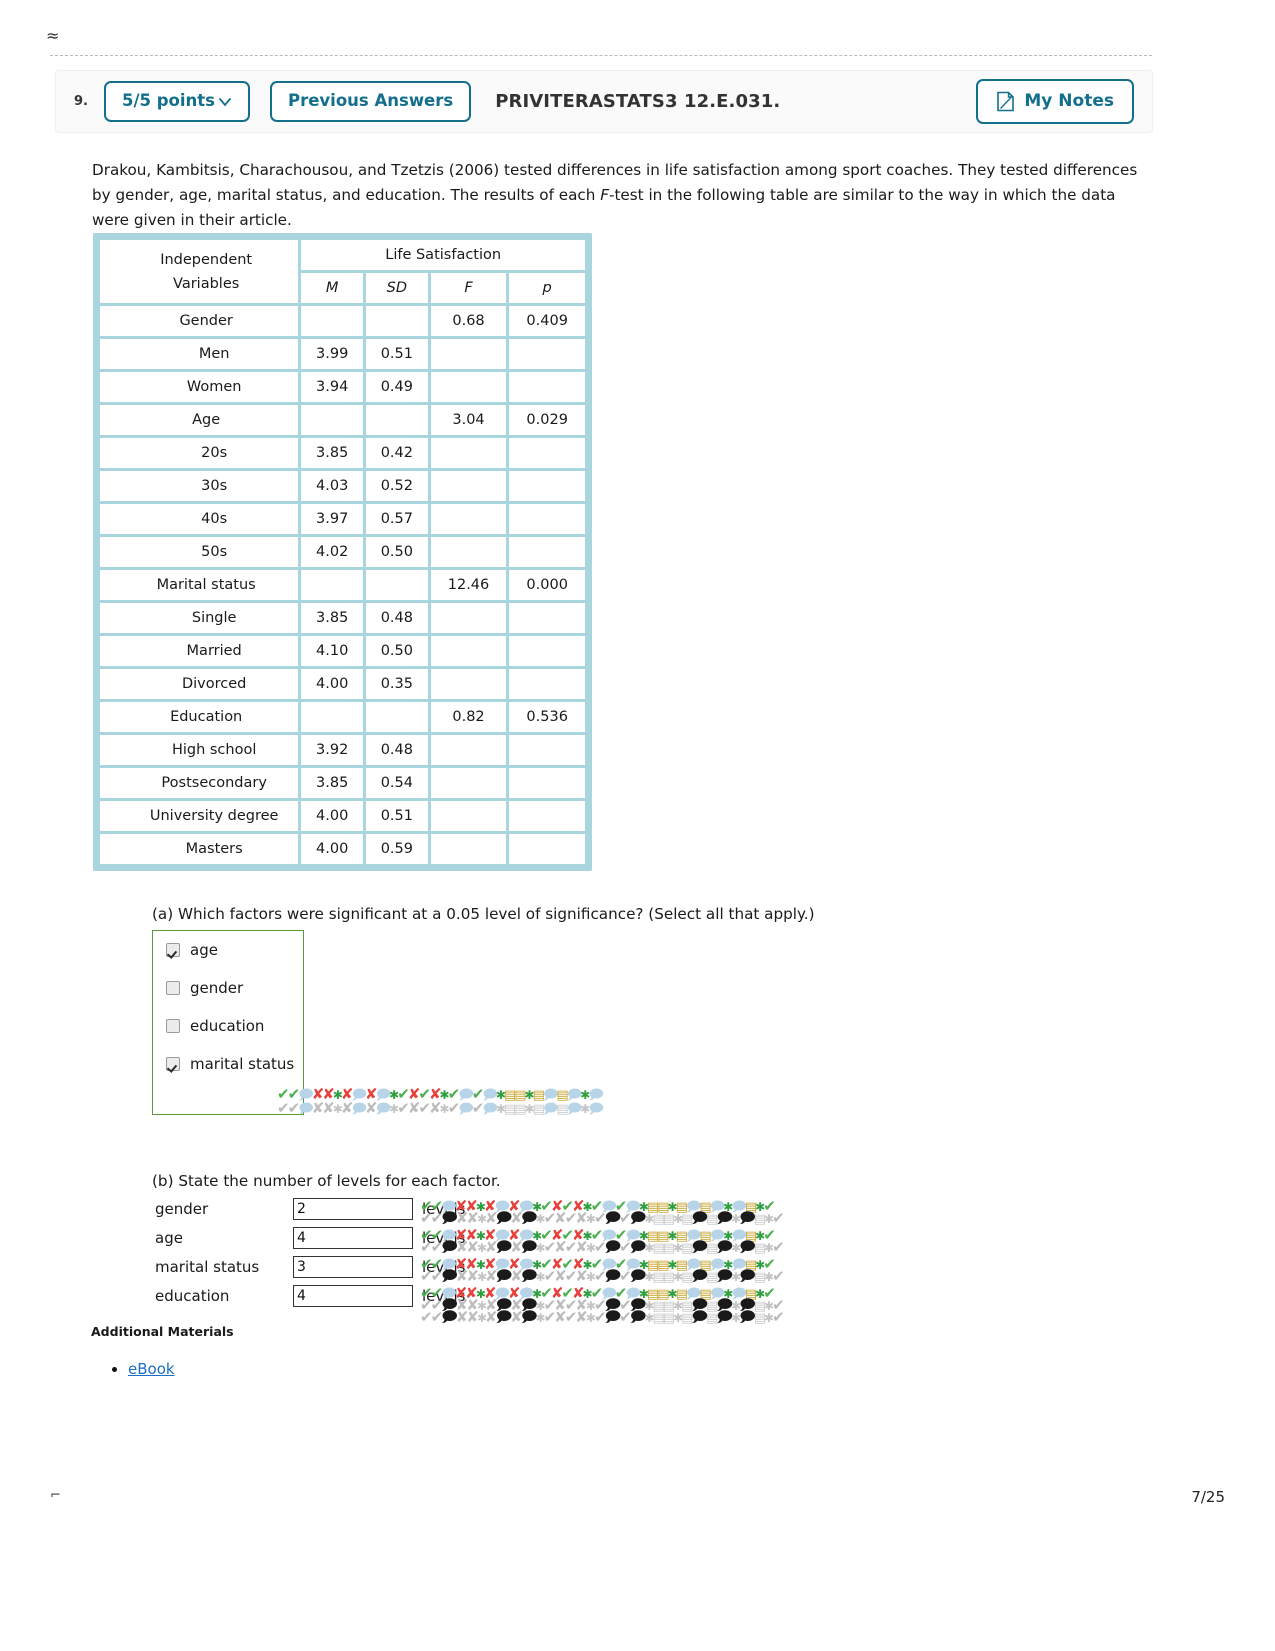 The image size is (1275, 1651). I want to click on table-row: Postsecondary 3.85 0.54, so click(342, 783).